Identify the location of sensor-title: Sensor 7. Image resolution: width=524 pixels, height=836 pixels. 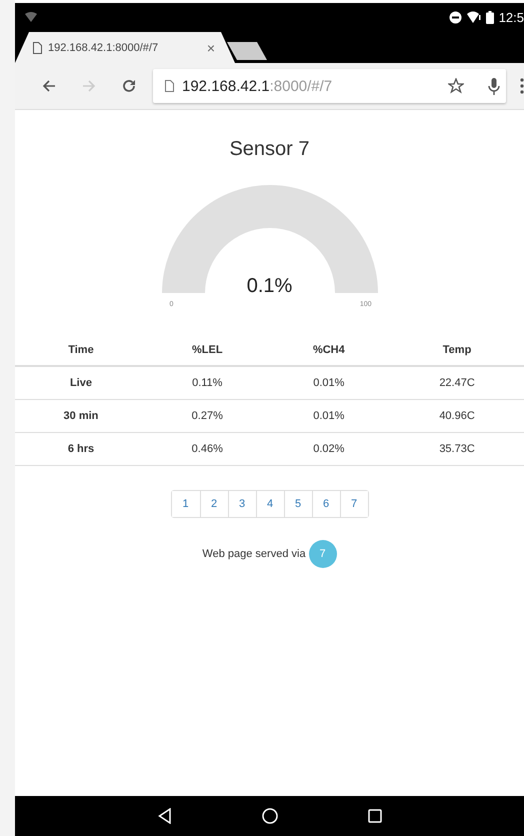
(269, 149).